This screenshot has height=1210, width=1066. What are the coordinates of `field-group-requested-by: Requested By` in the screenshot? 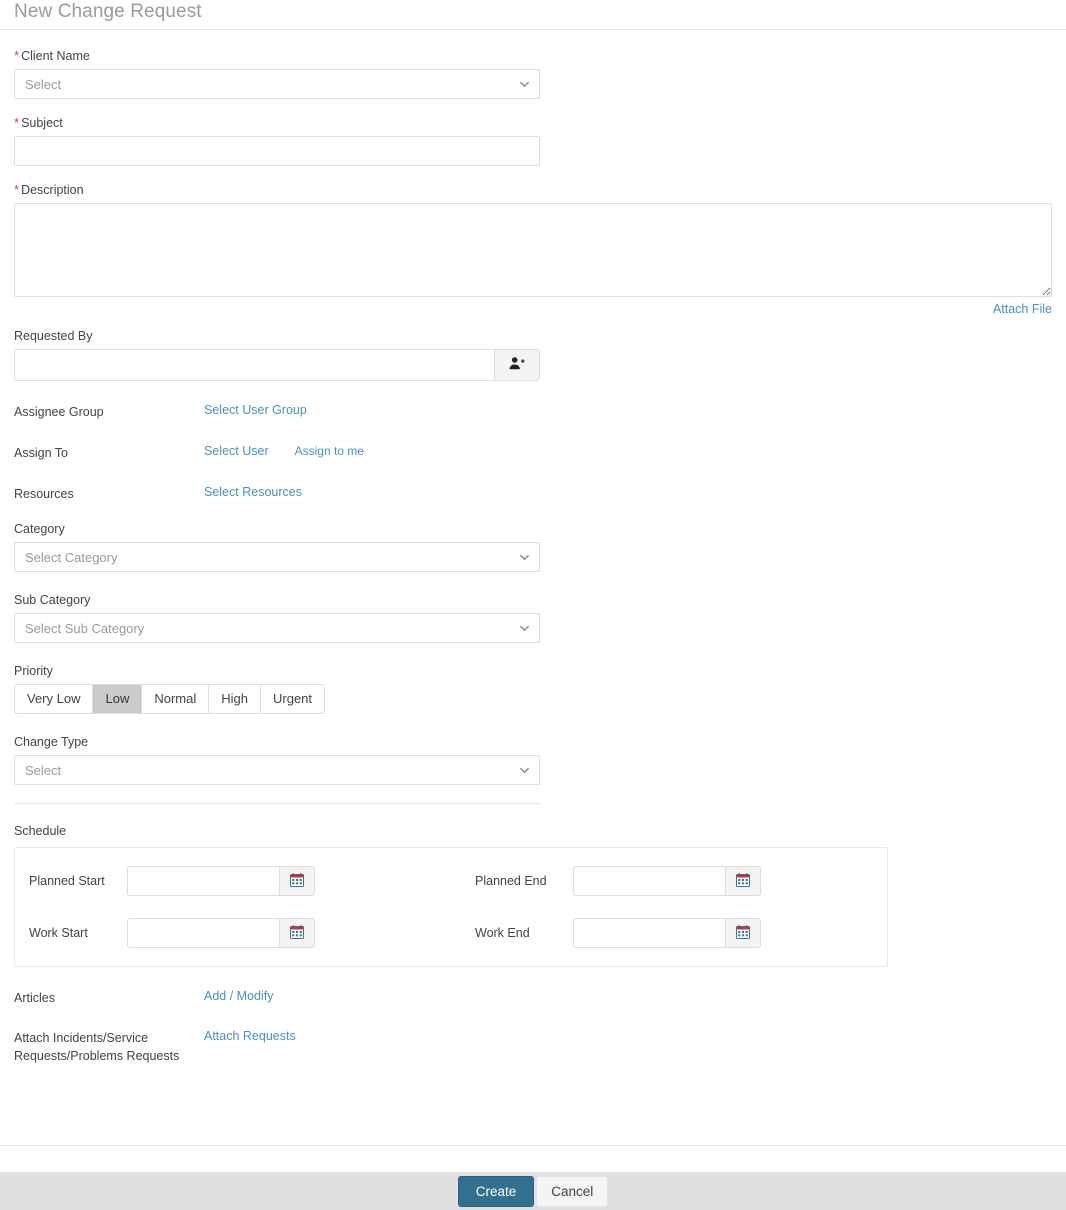 It's located at (533, 354).